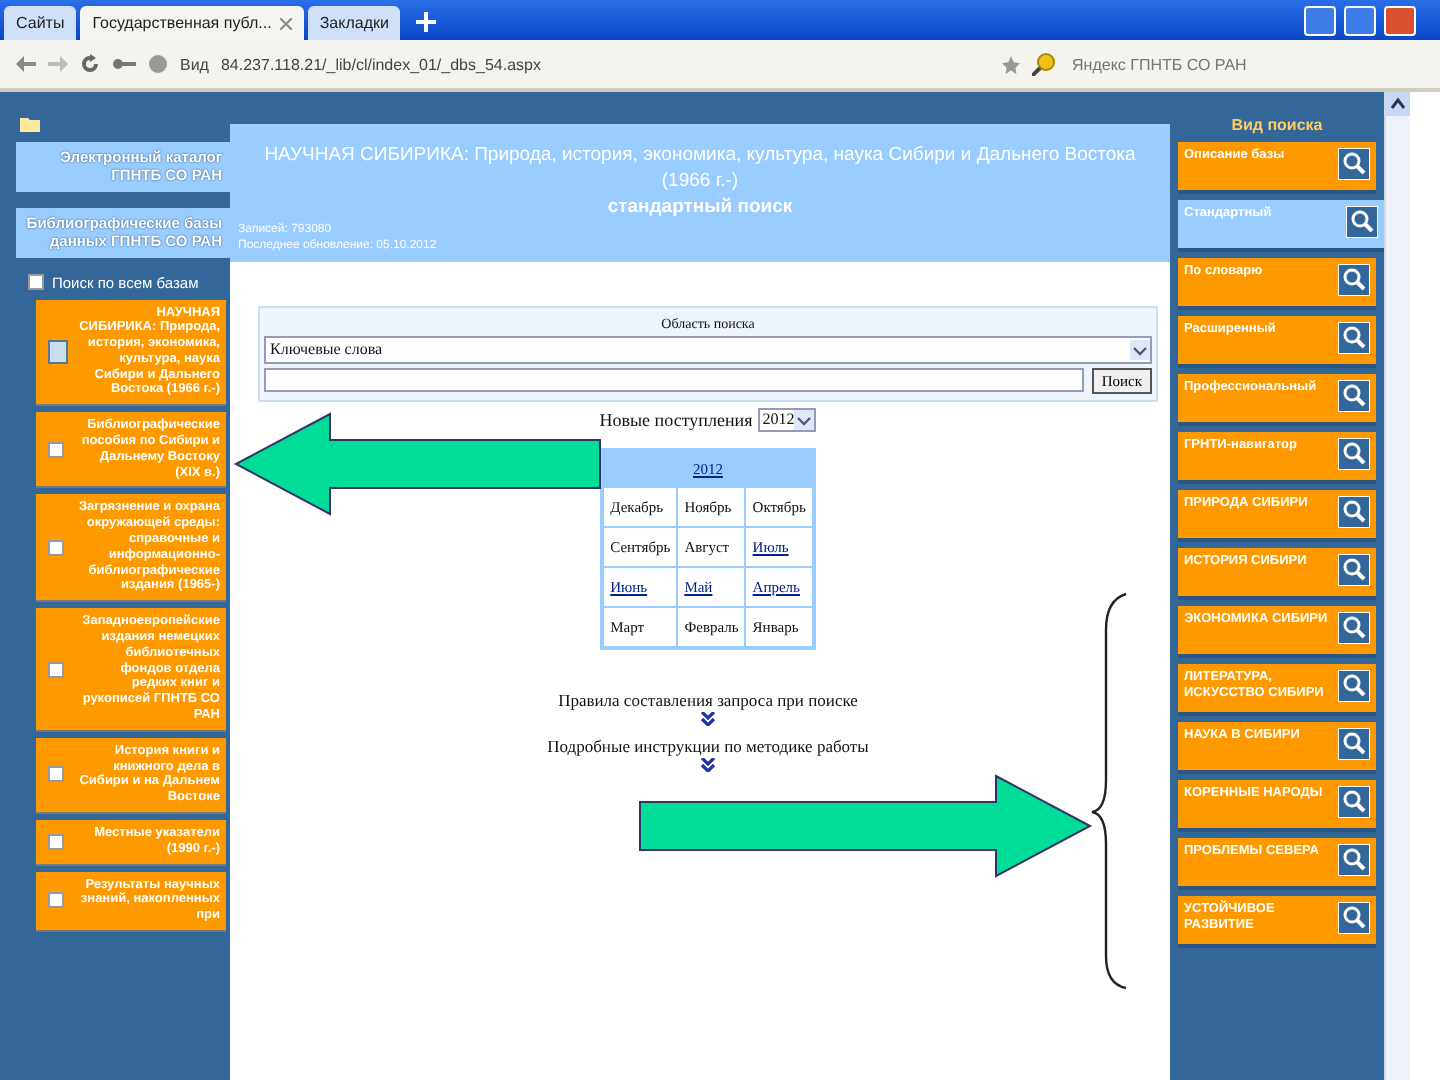  I want to click on database-title: НАУЧНАЯ СИБИРИКА: Природа, история, экономика, культура, наука Сибири и Дальнего Востока (1966 г.-), so click(700, 170).